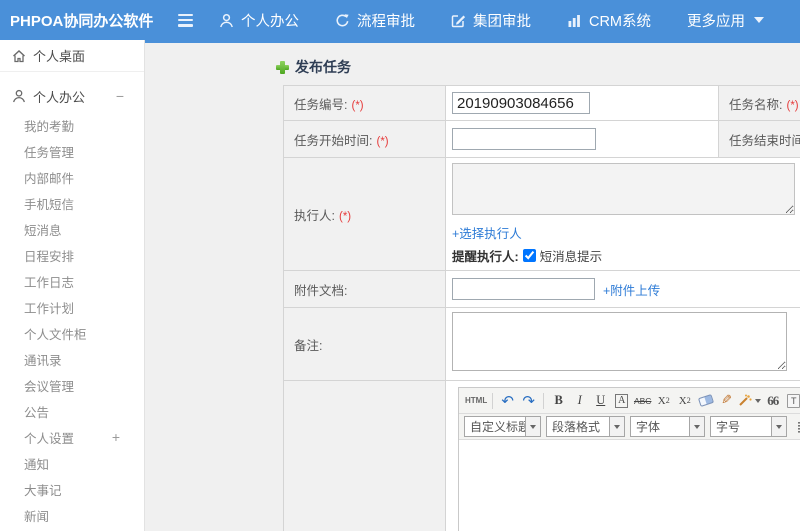 The image size is (800, 531). I want to click on executor-textarea, so click(623, 189).